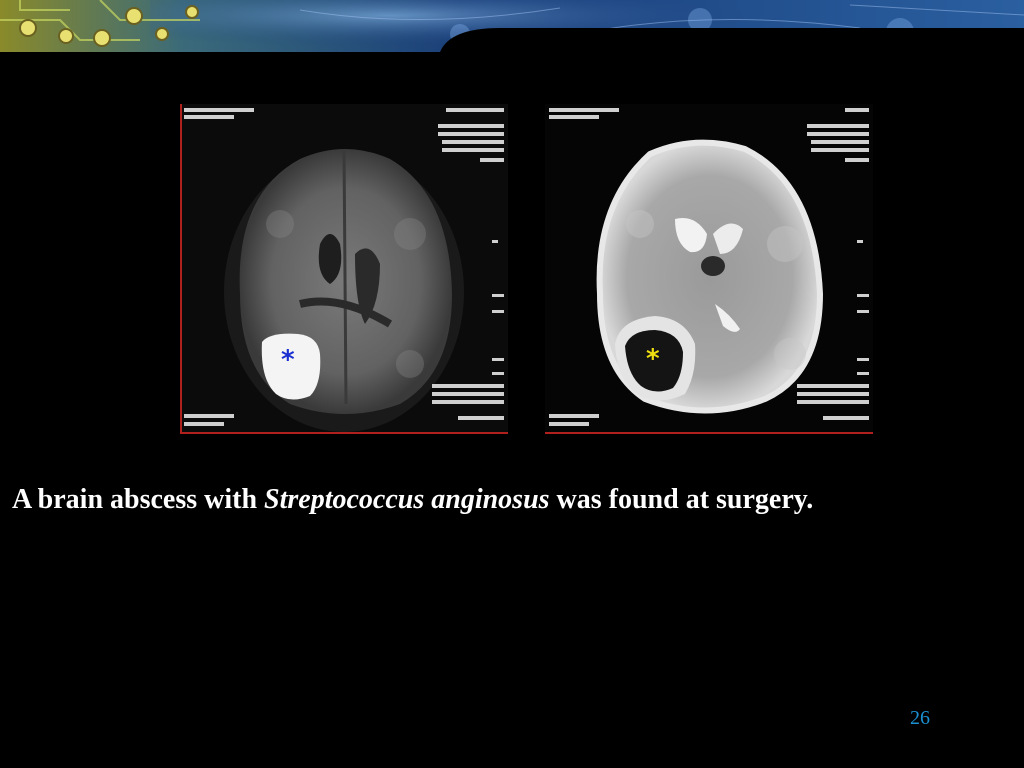 The image size is (1024, 768). I want to click on page-number: 26, so click(920, 718).